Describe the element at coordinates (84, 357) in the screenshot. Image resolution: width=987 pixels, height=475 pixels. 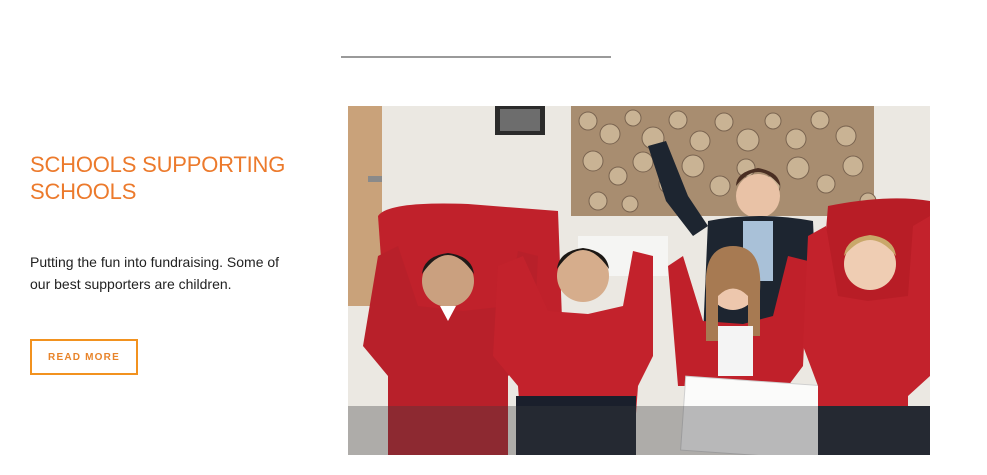
I see `read-more-button: READ MORE` at that location.